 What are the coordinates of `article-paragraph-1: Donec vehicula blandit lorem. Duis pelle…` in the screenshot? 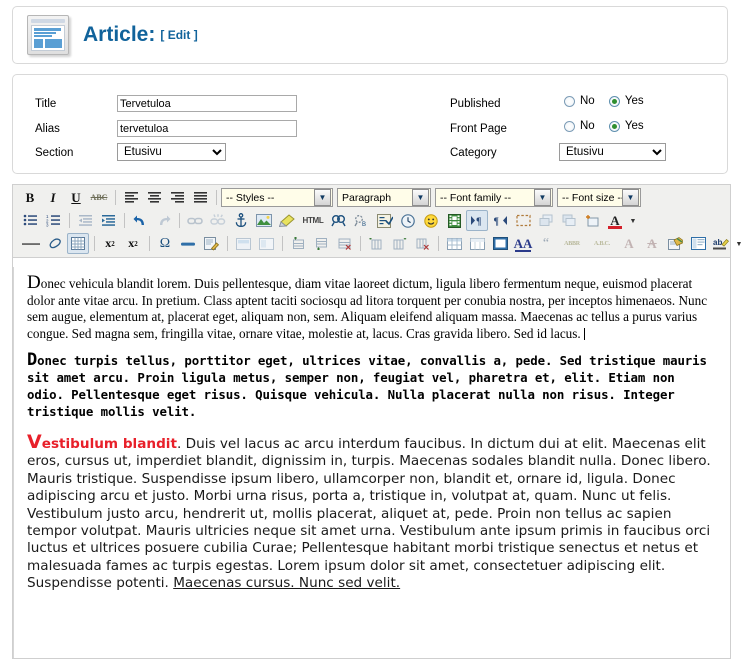 It's located at (372, 307).